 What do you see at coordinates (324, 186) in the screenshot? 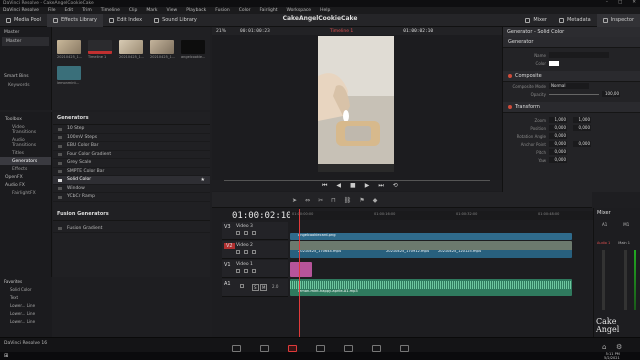
I see `go-to-start-icon: ⏮` at bounding box center [324, 186].